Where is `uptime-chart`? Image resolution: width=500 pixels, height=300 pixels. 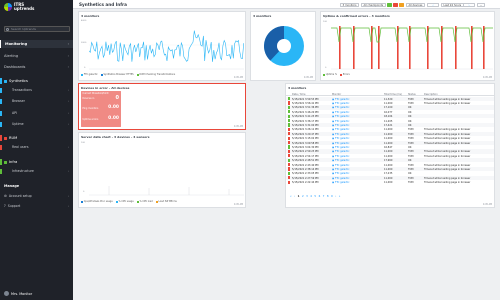 uptime-chart is located at coordinates (412, 48).